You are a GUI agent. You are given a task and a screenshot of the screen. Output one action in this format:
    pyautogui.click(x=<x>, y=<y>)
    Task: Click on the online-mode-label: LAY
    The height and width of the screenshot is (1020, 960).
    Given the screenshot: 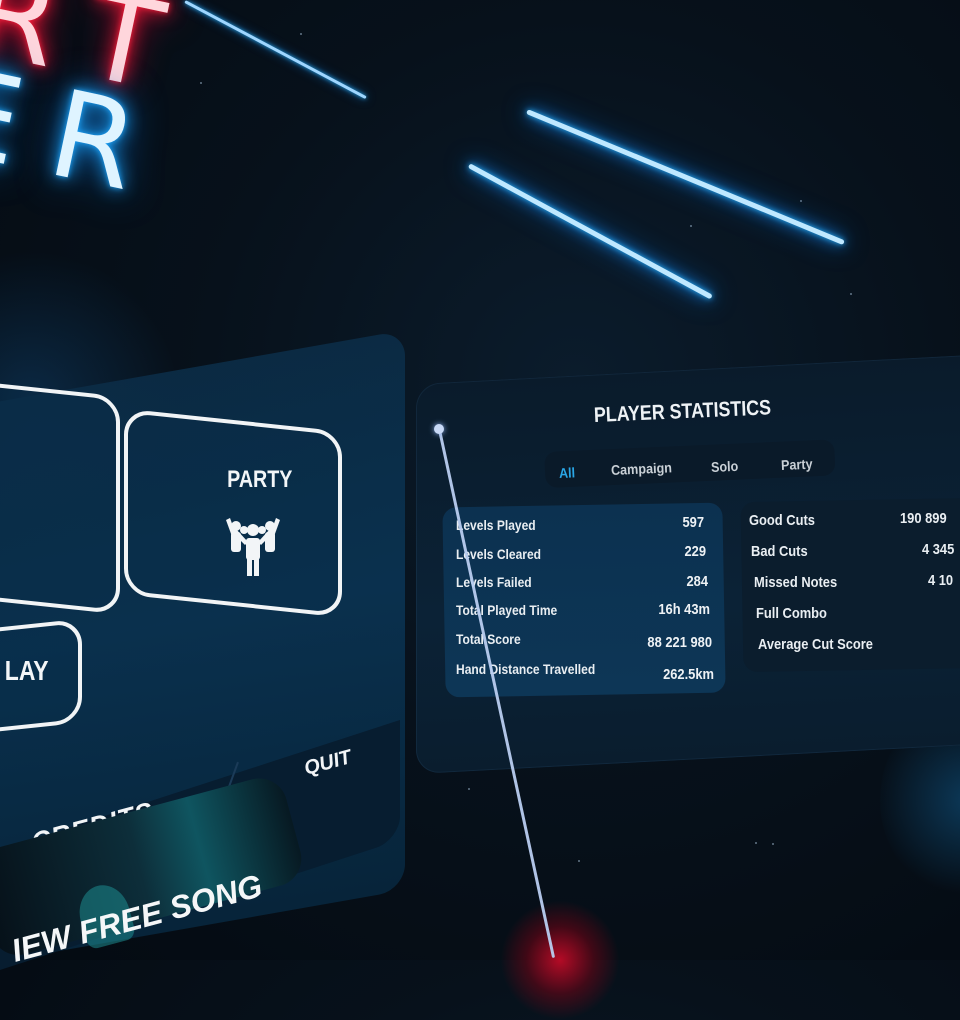 What is the action you would take?
    pyautogui.click(x=26, y=670)
    